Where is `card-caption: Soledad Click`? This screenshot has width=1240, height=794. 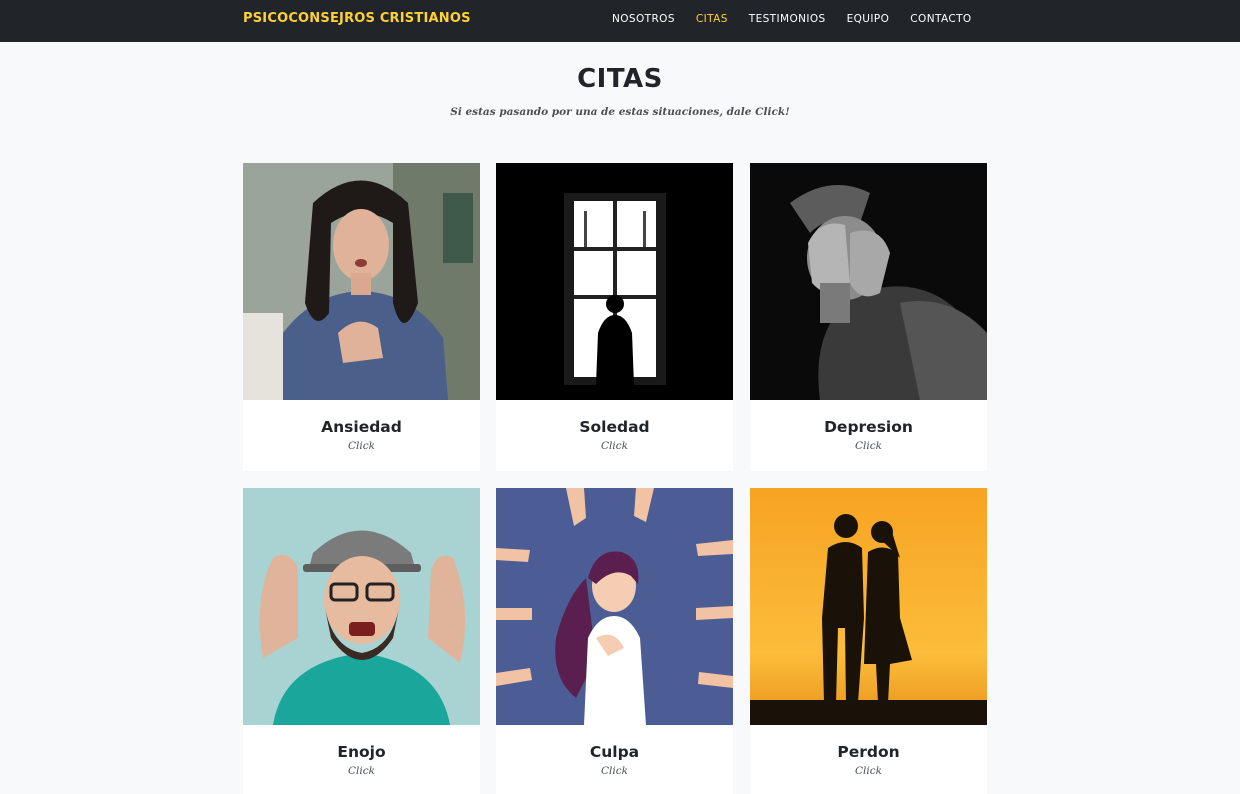 card-caption: Soledad Click is located at coordinates (614, 435).